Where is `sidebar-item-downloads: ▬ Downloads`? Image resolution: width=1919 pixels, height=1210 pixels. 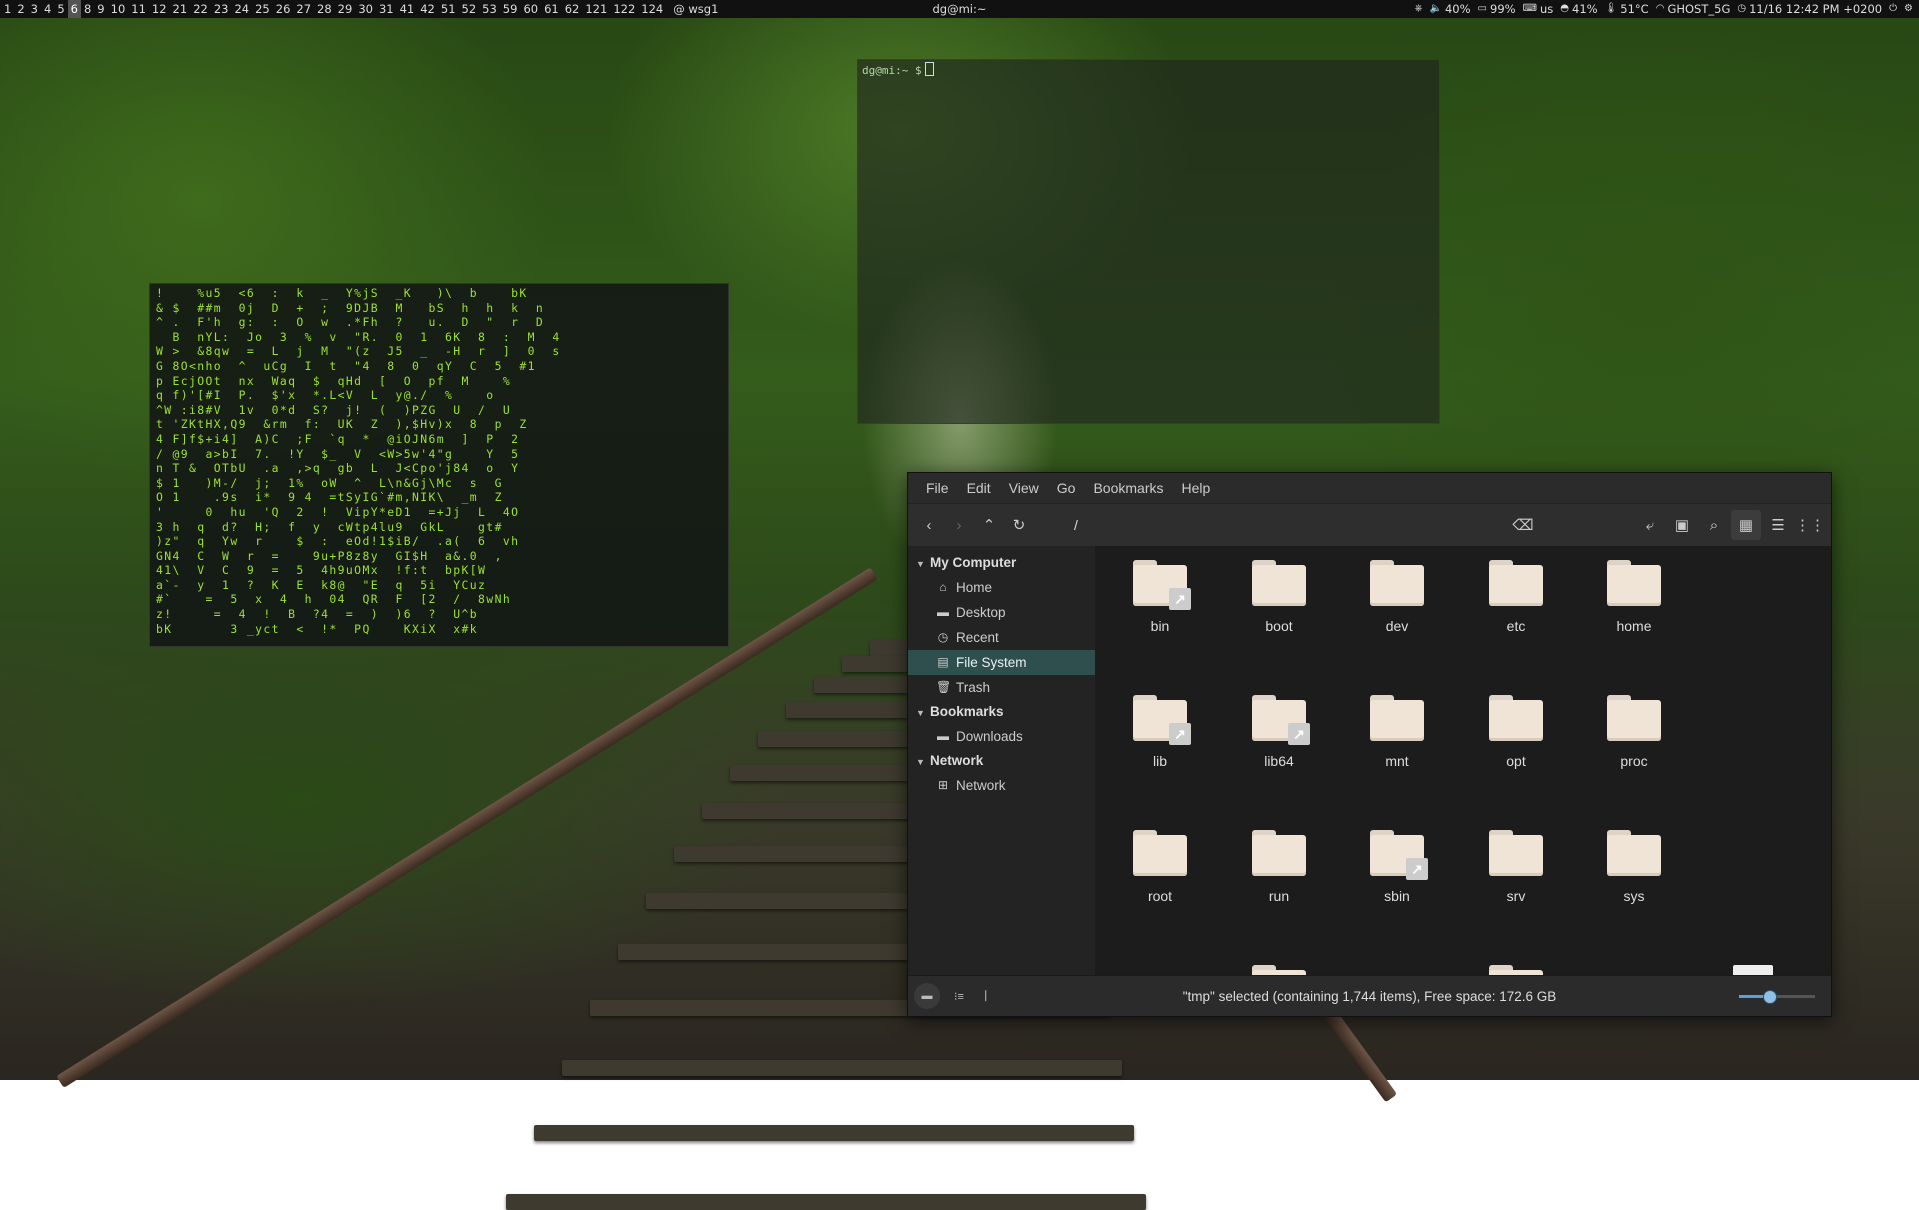
sidebar-item-downloads: ▬ Downloads is located at coordinates (1001, 736).